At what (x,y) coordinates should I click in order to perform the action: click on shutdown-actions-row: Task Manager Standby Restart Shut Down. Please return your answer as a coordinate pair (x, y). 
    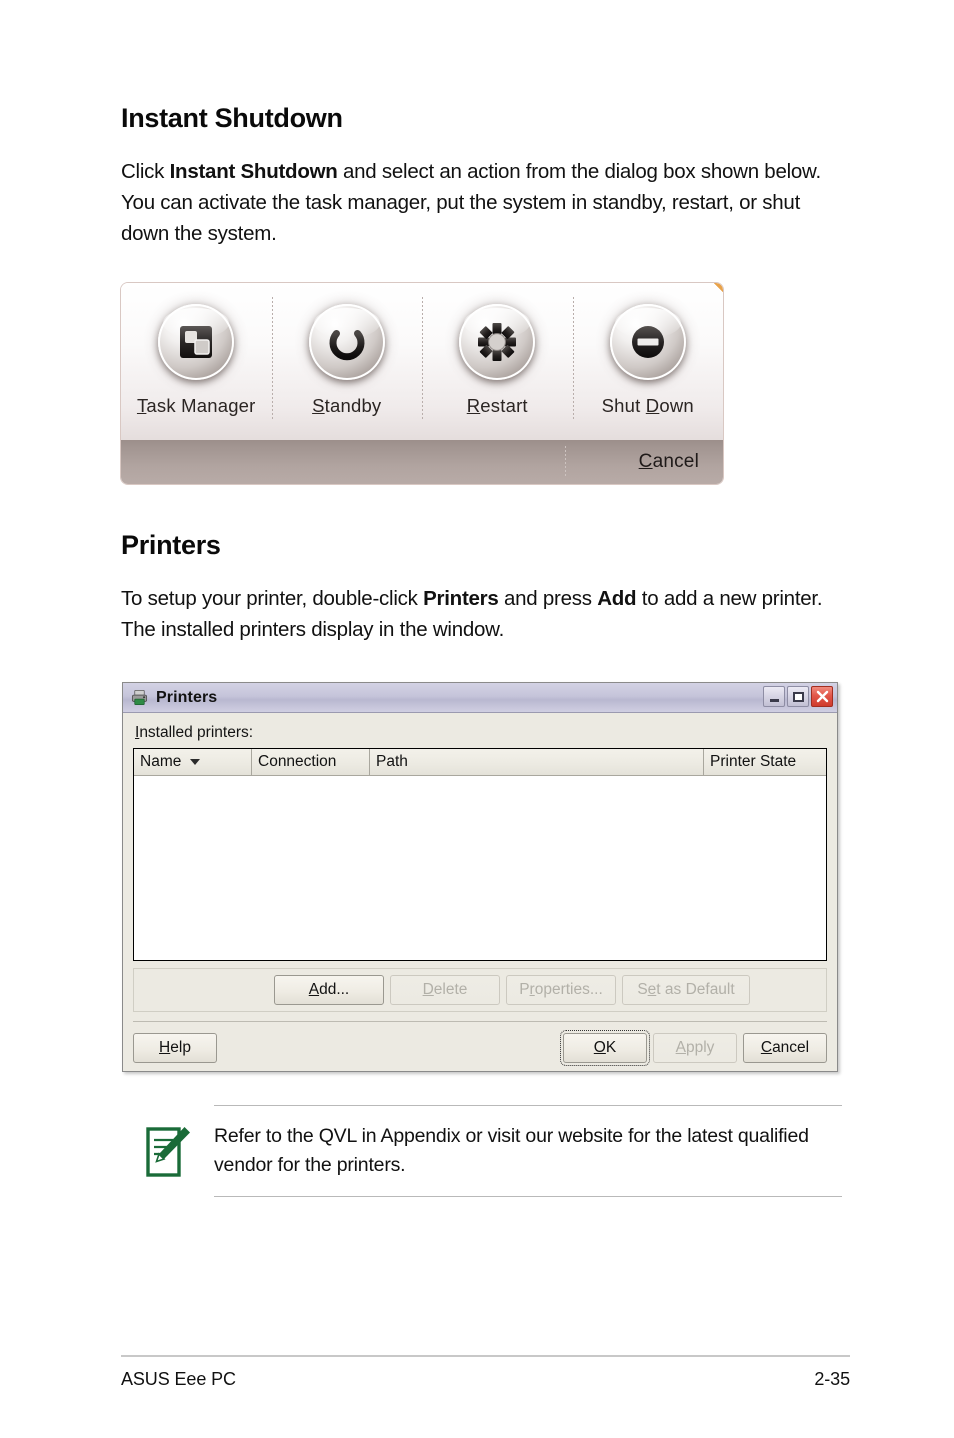
    Looking at the image, I should click on (422, 361).